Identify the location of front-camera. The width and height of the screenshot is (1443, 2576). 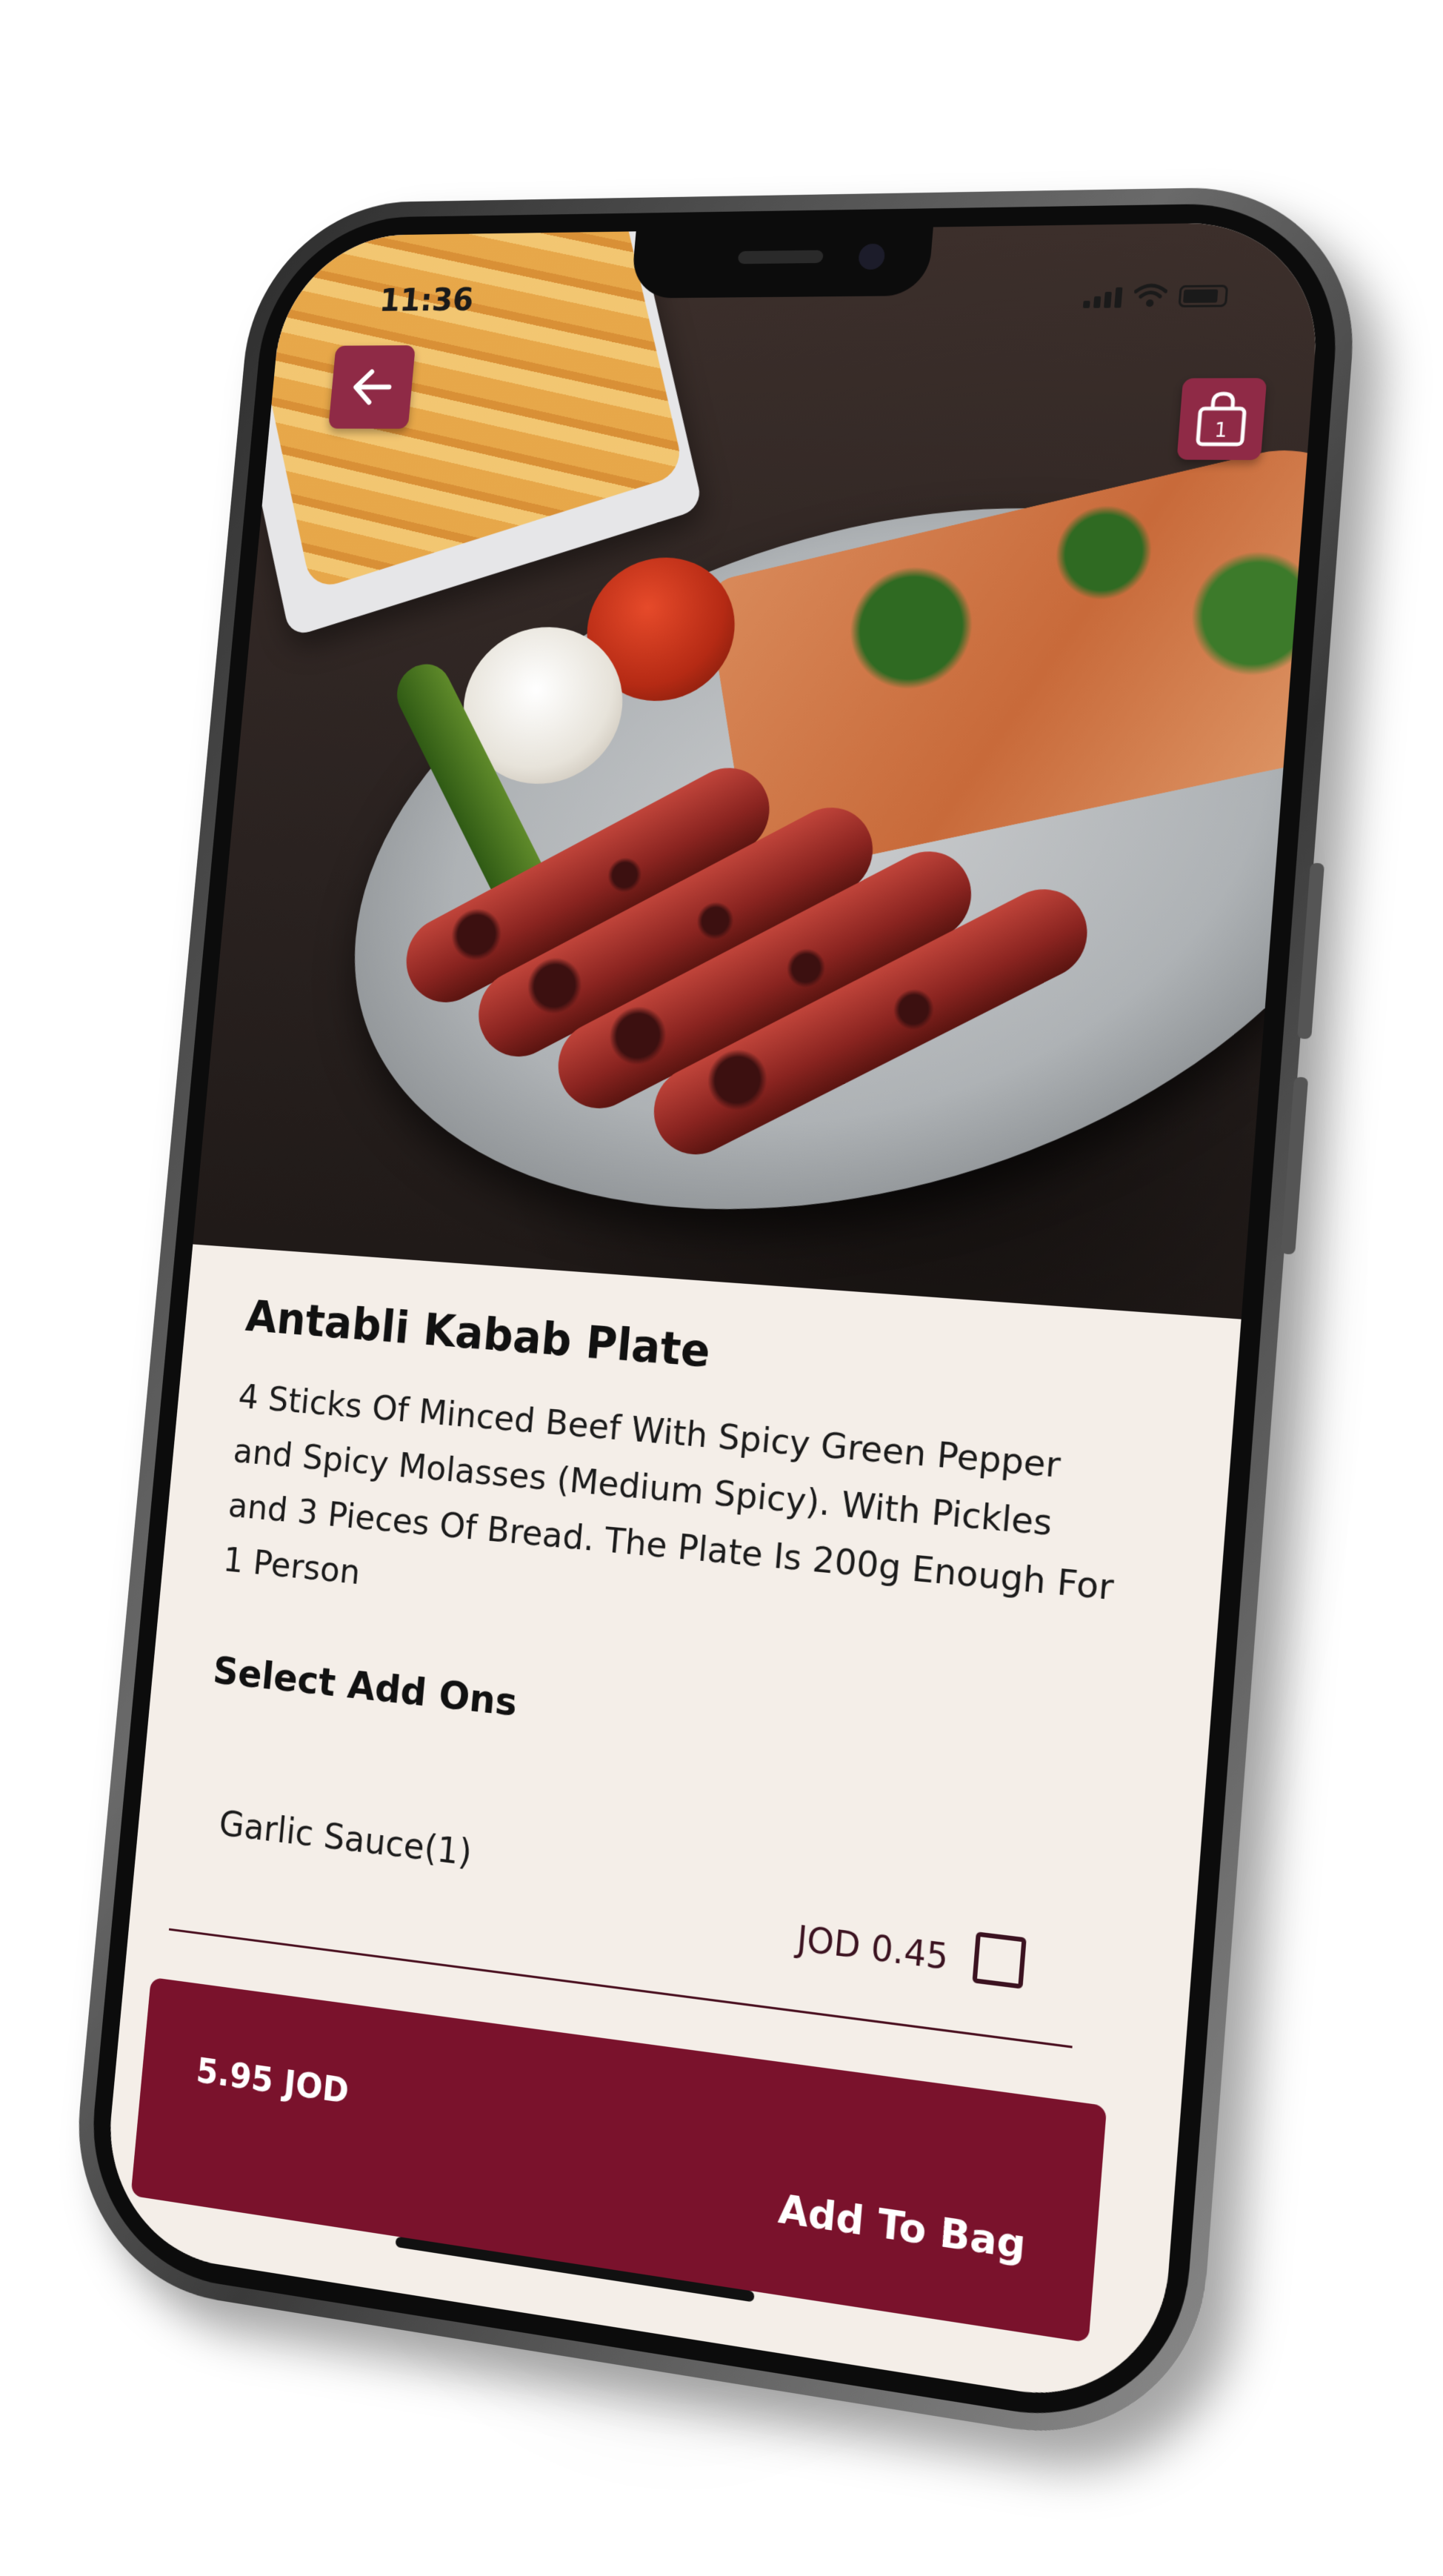
(871, 256).